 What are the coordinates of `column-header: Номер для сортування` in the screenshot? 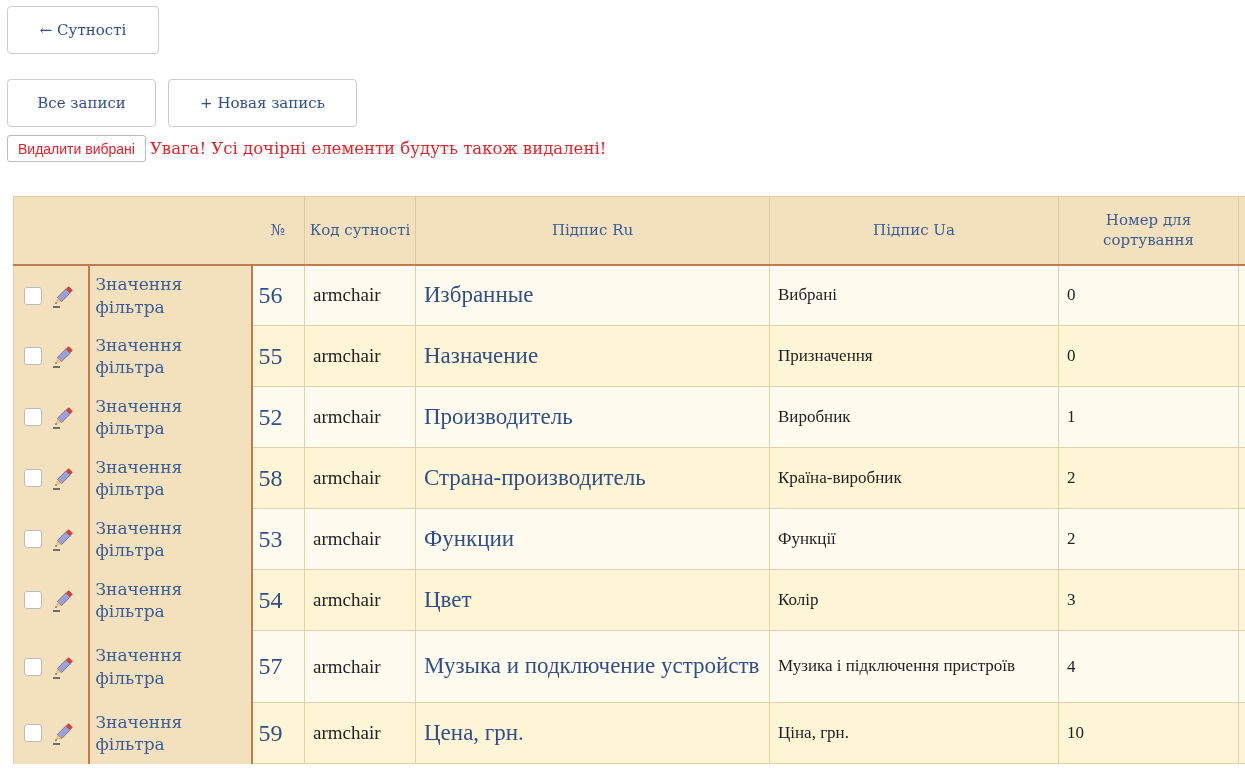 It's located at (1148, 230).